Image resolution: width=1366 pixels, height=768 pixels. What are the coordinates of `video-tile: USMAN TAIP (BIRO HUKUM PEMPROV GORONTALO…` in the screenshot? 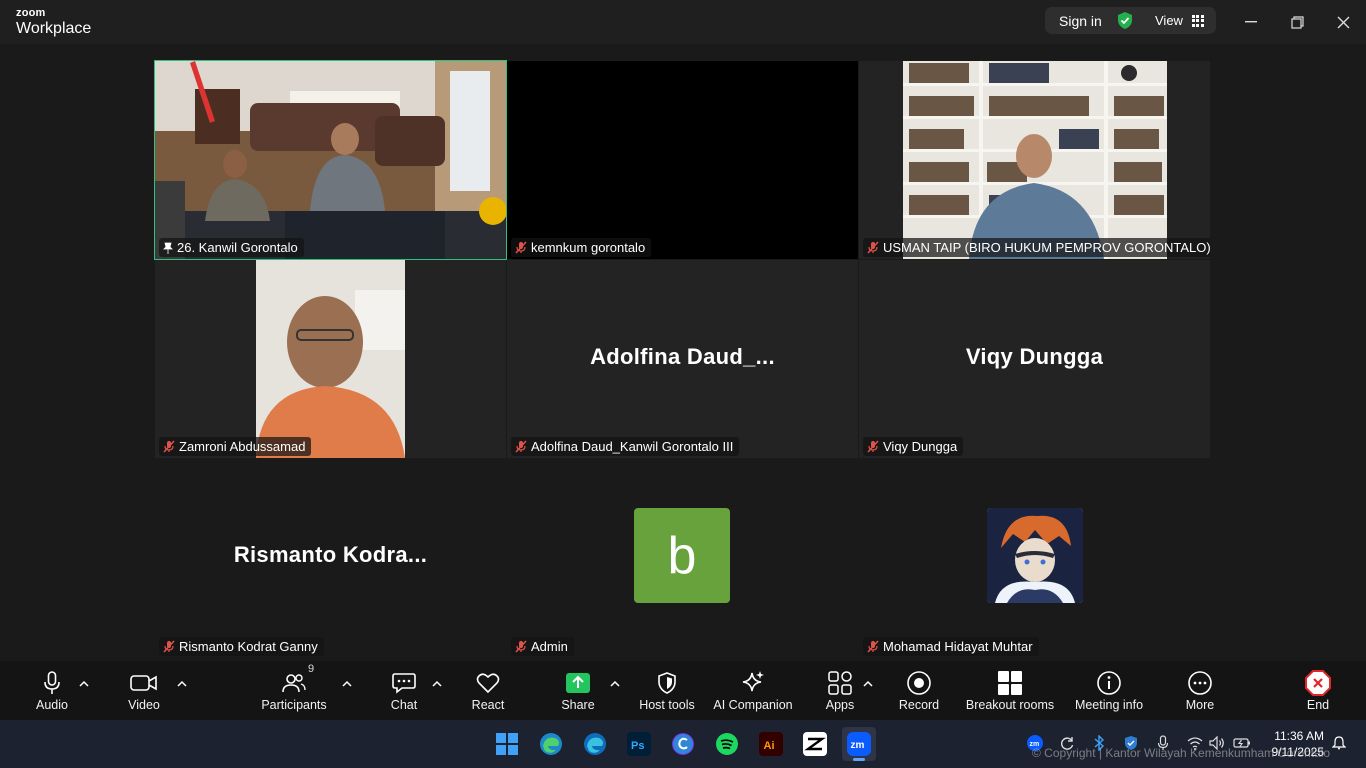 It's located at (1034, 160).